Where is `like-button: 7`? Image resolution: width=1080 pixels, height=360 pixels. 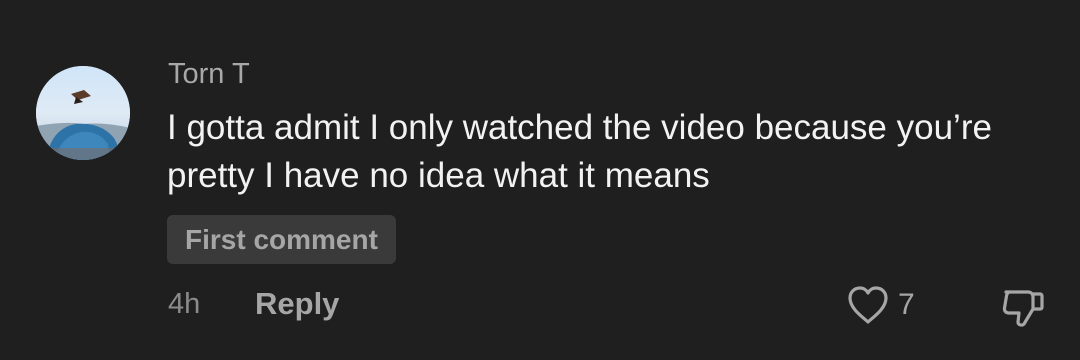
like-button: 7 is located at coordinates (880, 305).